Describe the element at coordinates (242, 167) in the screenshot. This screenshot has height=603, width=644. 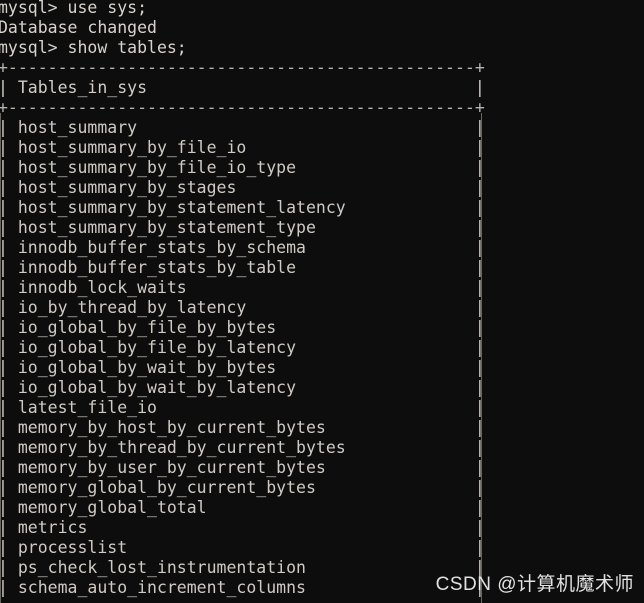
I see `table-row: | host_summary_by_file_io_type |` at that location.